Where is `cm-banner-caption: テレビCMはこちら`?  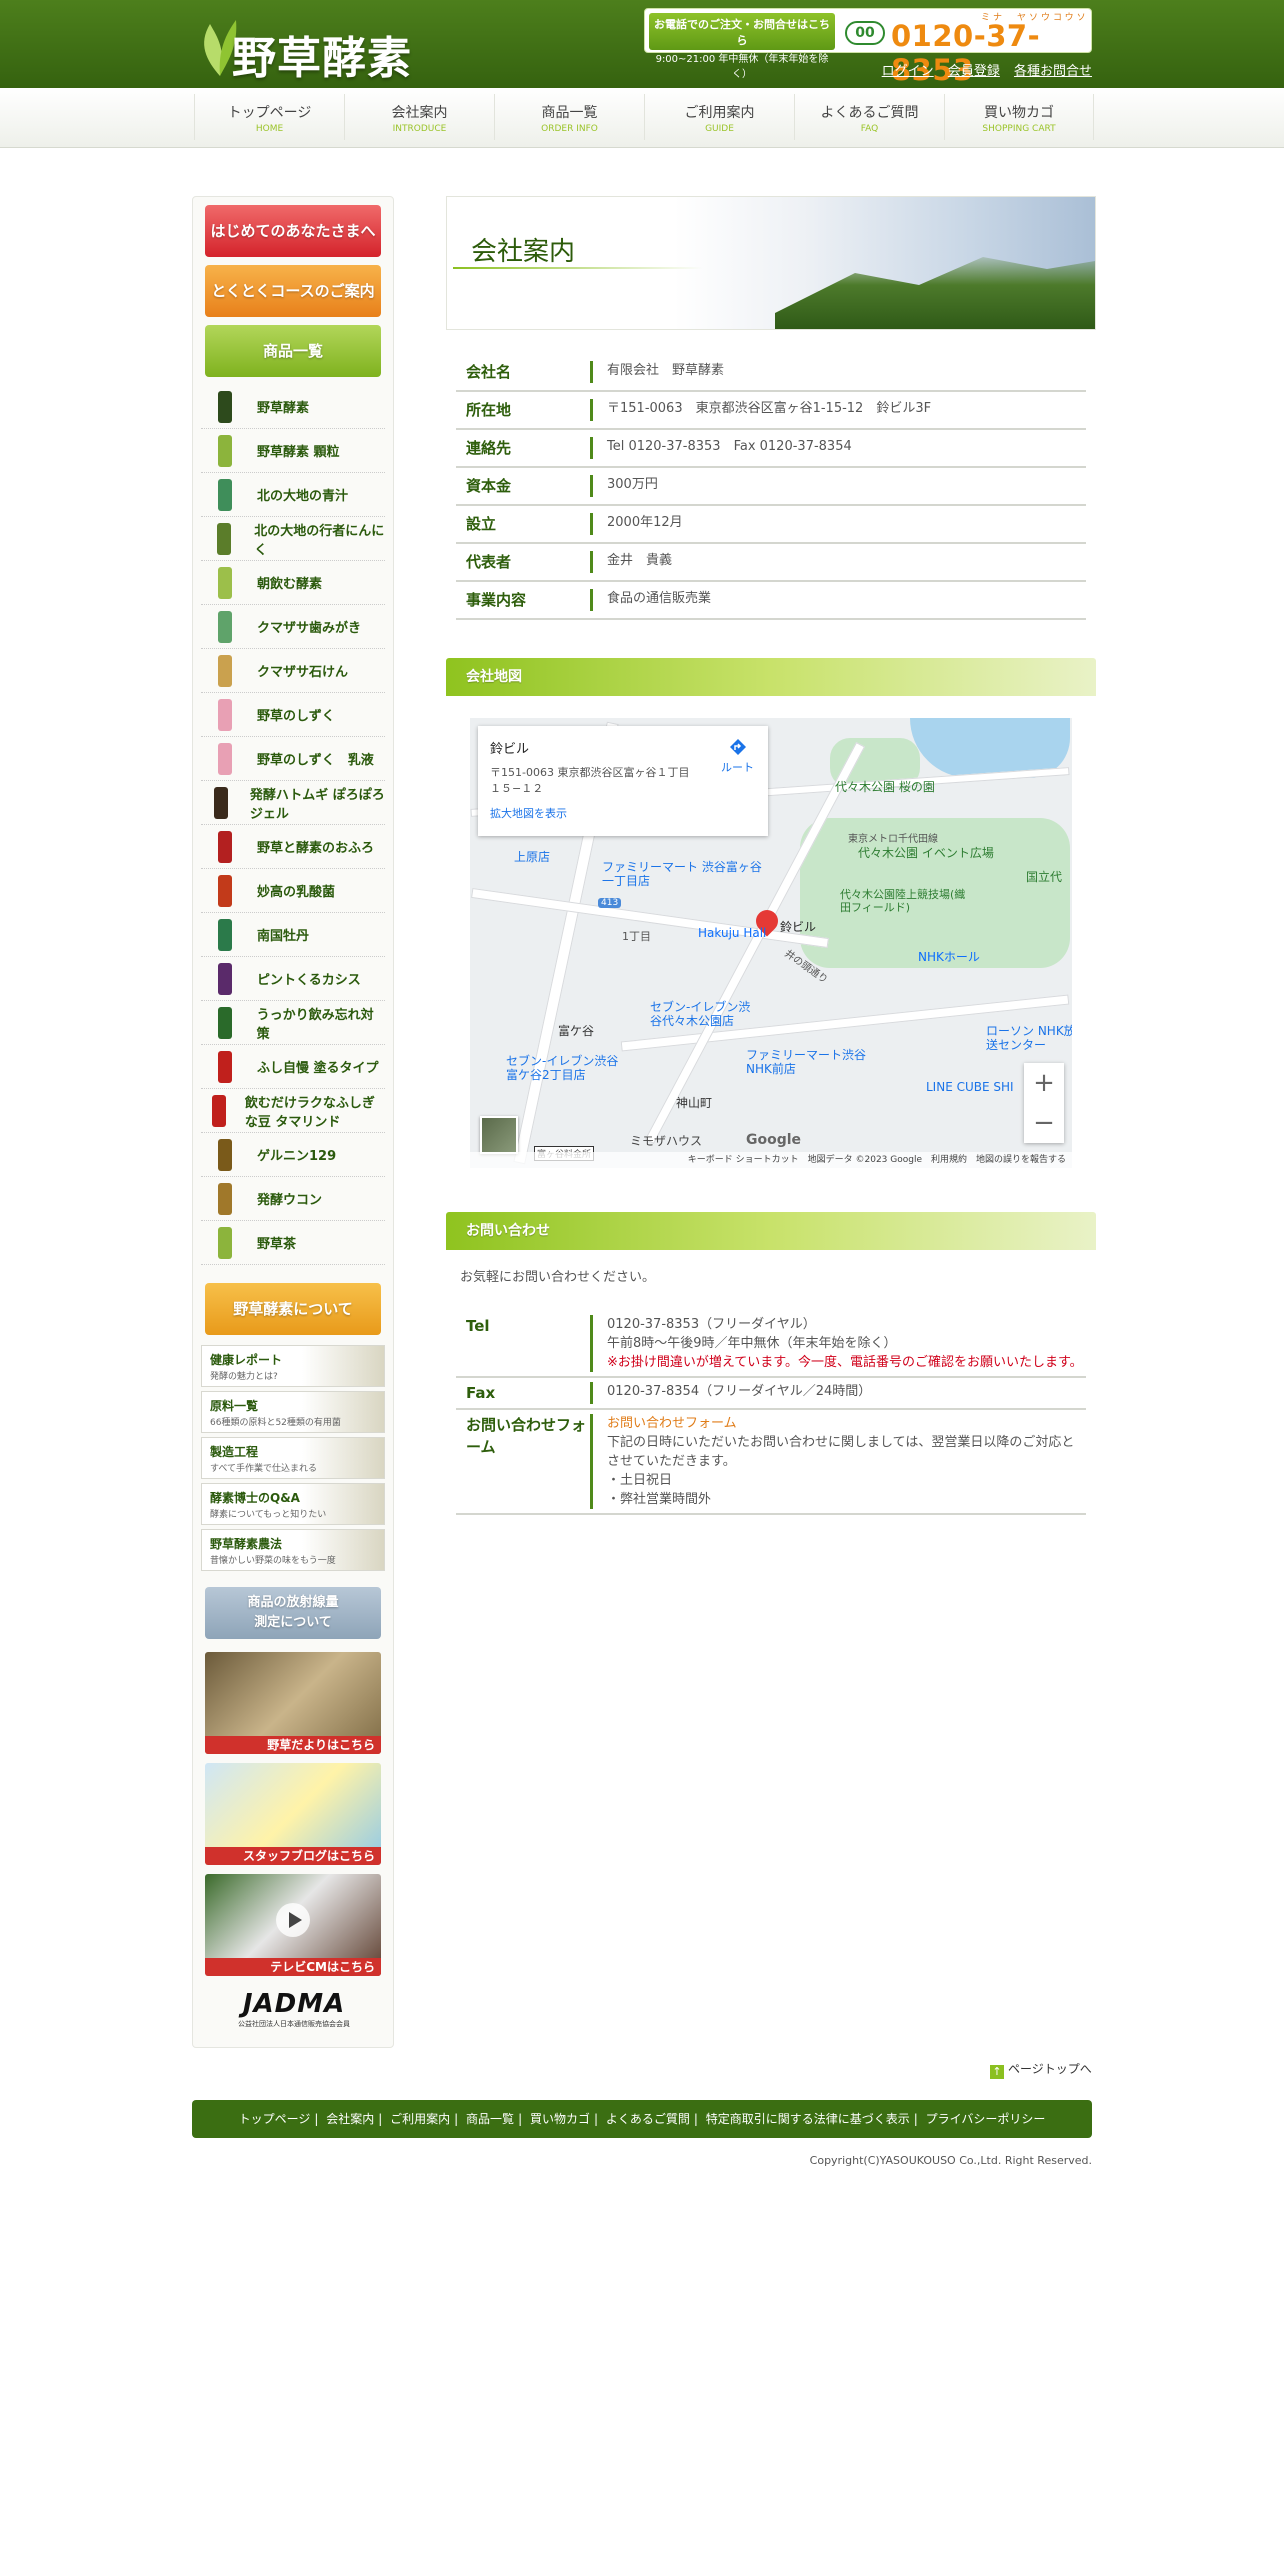
cm-banner-caption: テレビCMはこちら is located at coordinates (293, 1967).